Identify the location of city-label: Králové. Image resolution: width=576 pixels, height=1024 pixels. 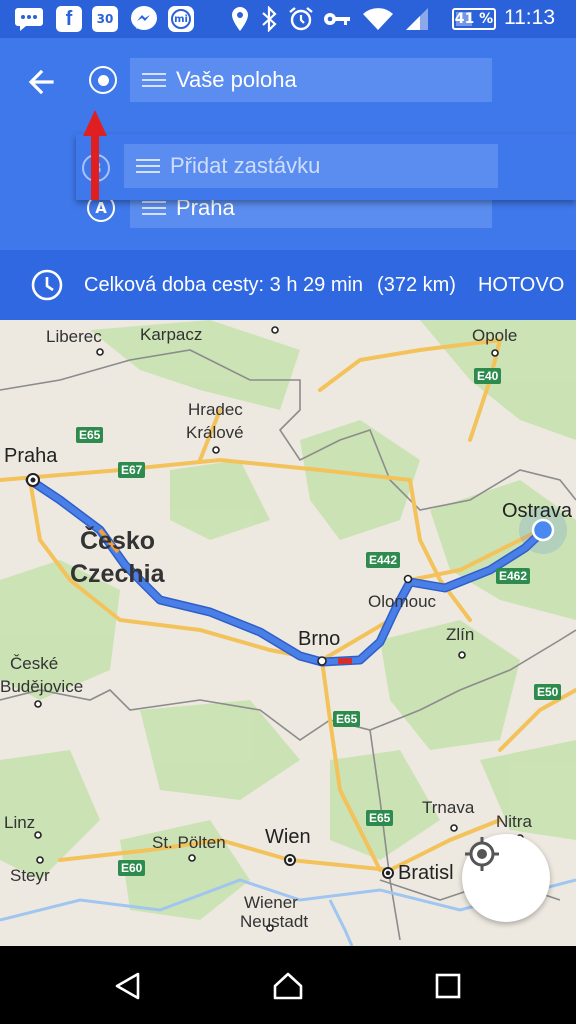
(215, 432).